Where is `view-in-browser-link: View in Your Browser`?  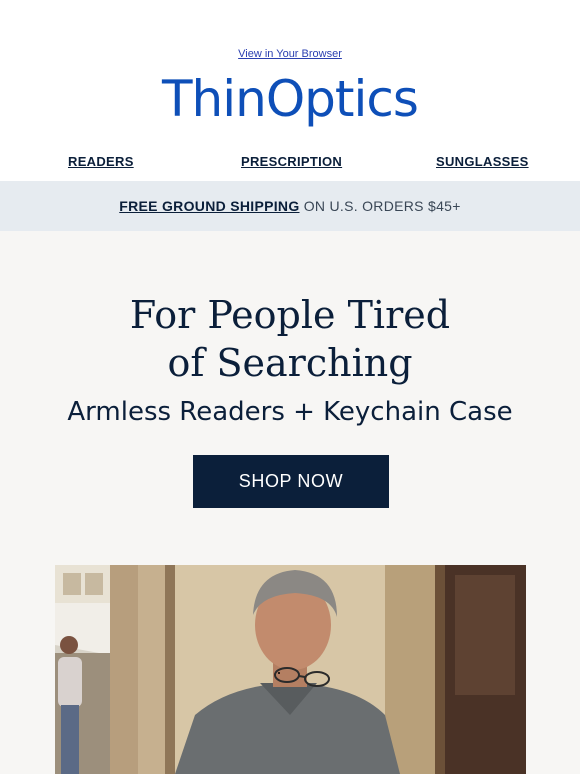 view-in-browser-link: View in Your Browser is located at coordinates (290, 54).